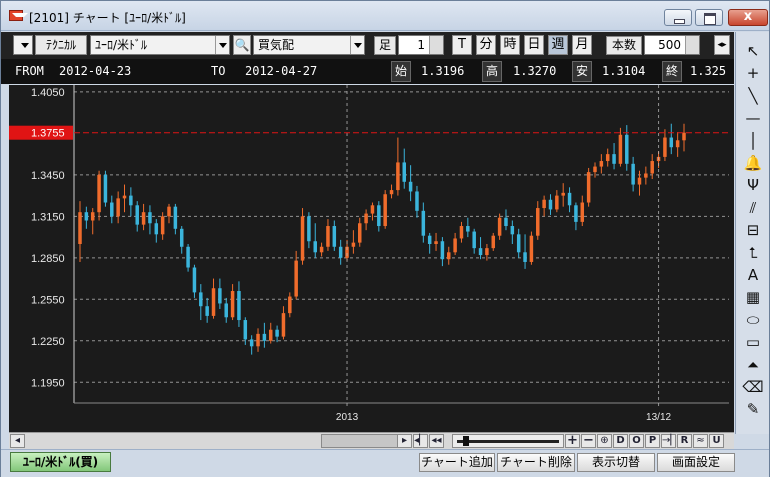  Describe the element at coordinates (60, 462) in the screenshot. I see `sheet-tab-eur-usd: ﾕｰﾛ/米ﾄﾞﾙ(買)` at that location.